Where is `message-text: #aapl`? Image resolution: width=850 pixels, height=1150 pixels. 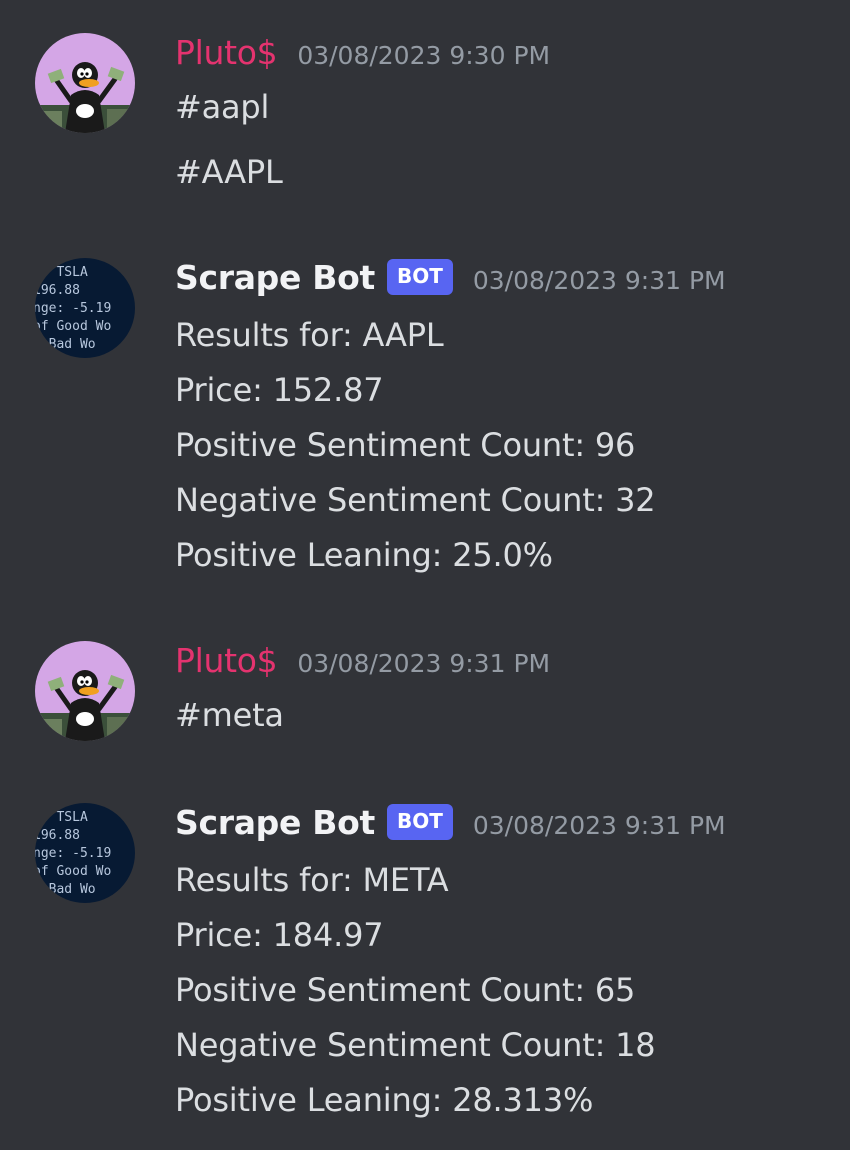 message-text: #aapl is located at coordinates (222, 107).